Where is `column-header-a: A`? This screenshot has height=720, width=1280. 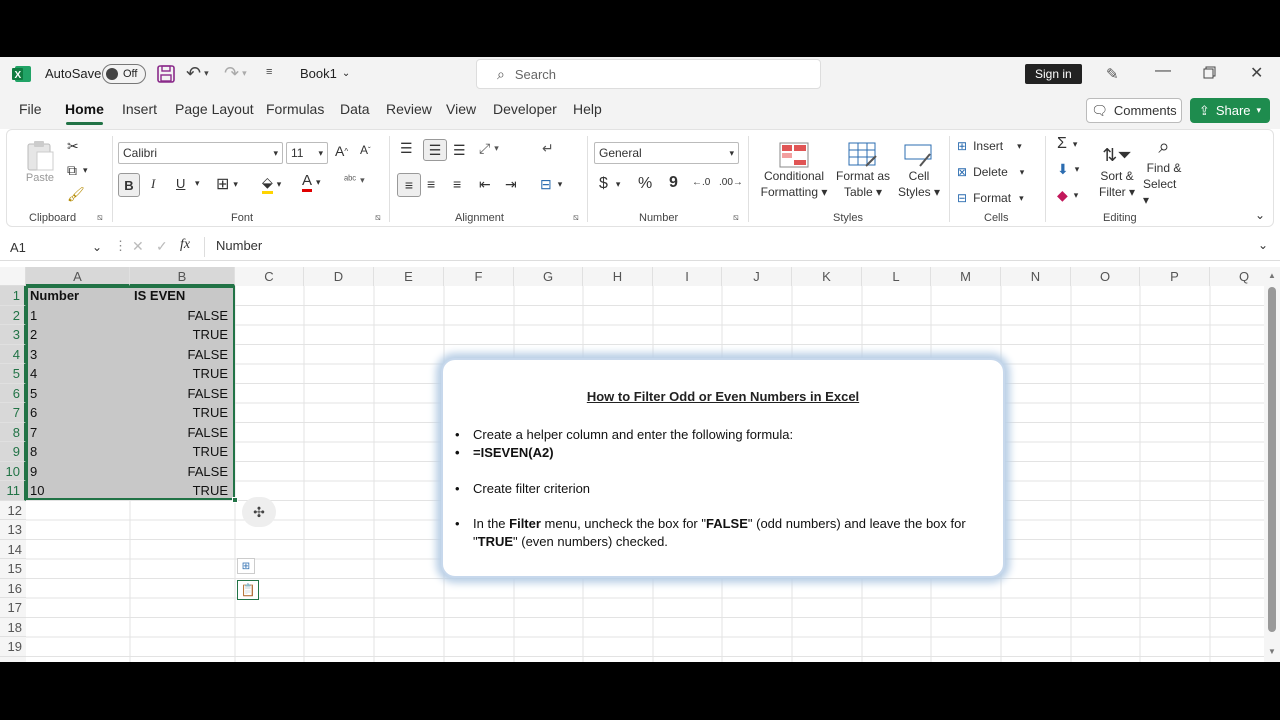 column-header-a: A is located at coordinates (78, 276).